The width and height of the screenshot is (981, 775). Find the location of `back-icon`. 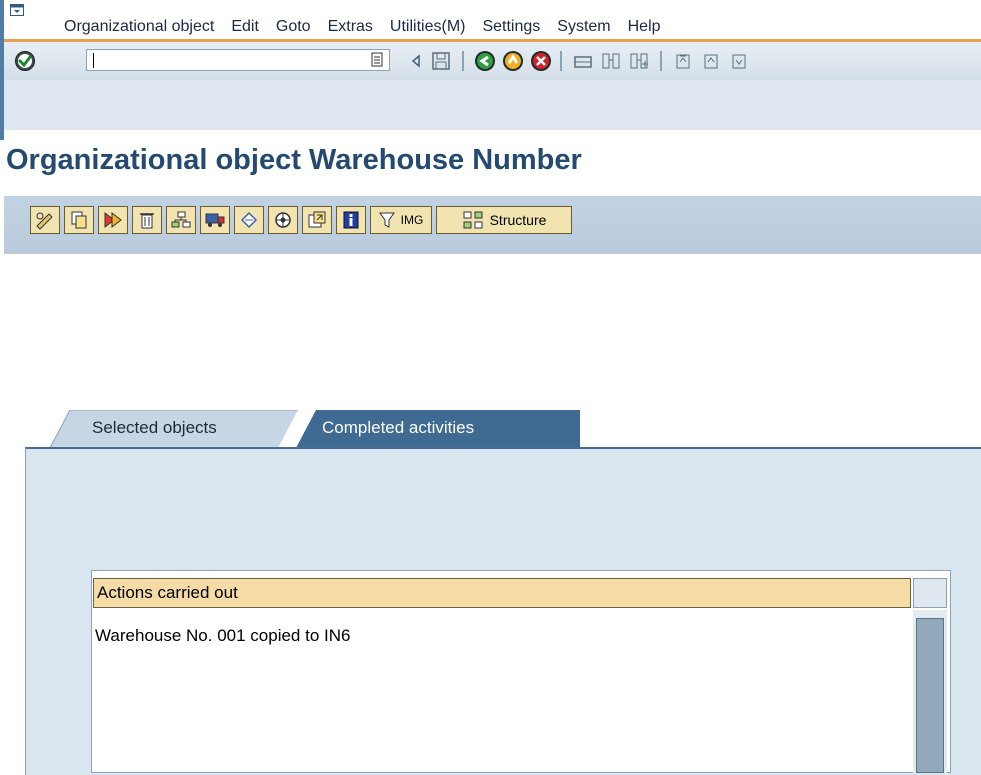

back-icon is located at coordinates (485, 61).